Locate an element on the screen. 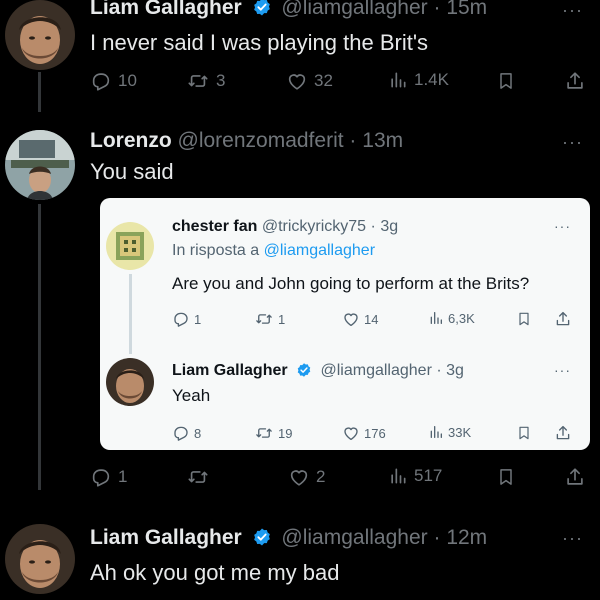 The height and width of the screenshot is (600, 600). action-bar: 8 19 176 33K is located at coordinates (377, 437).